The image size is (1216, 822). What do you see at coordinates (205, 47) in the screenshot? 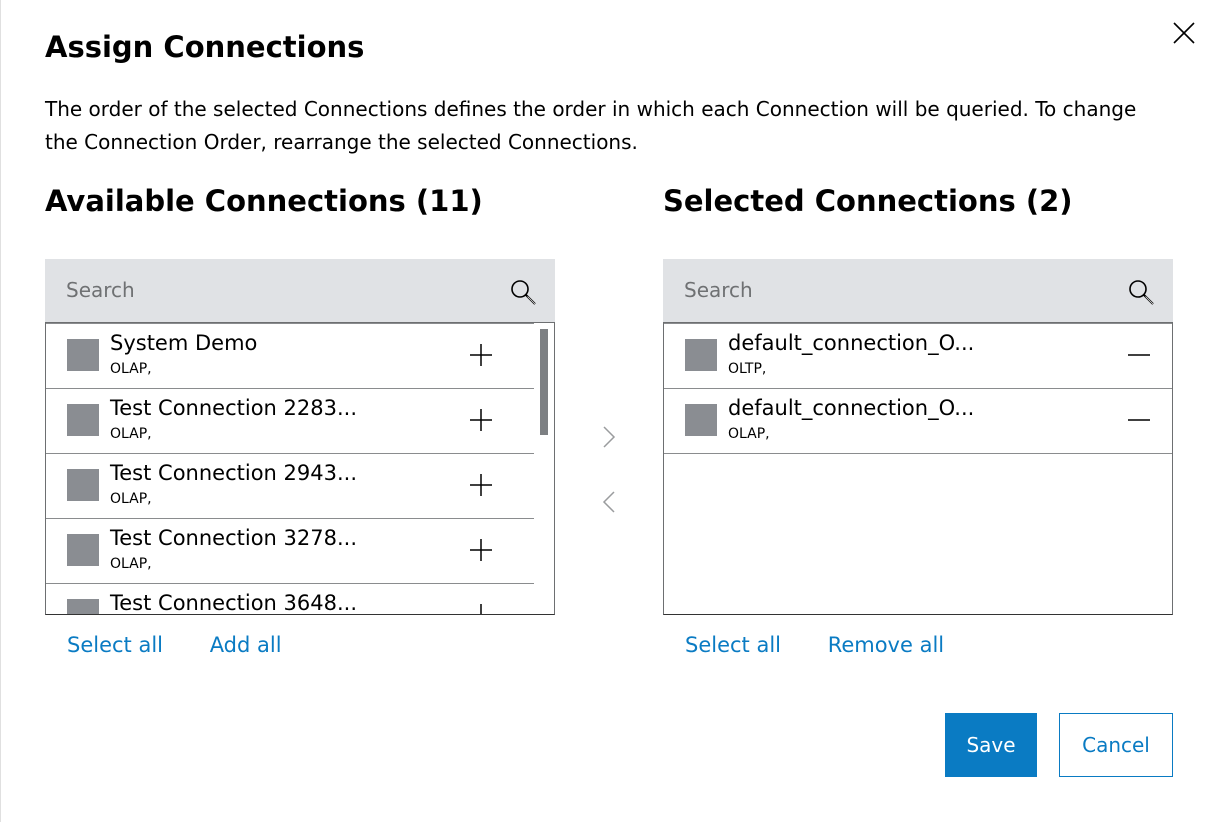
I see `dialog-title: Assign Connections` at bounding box center [205, 47].